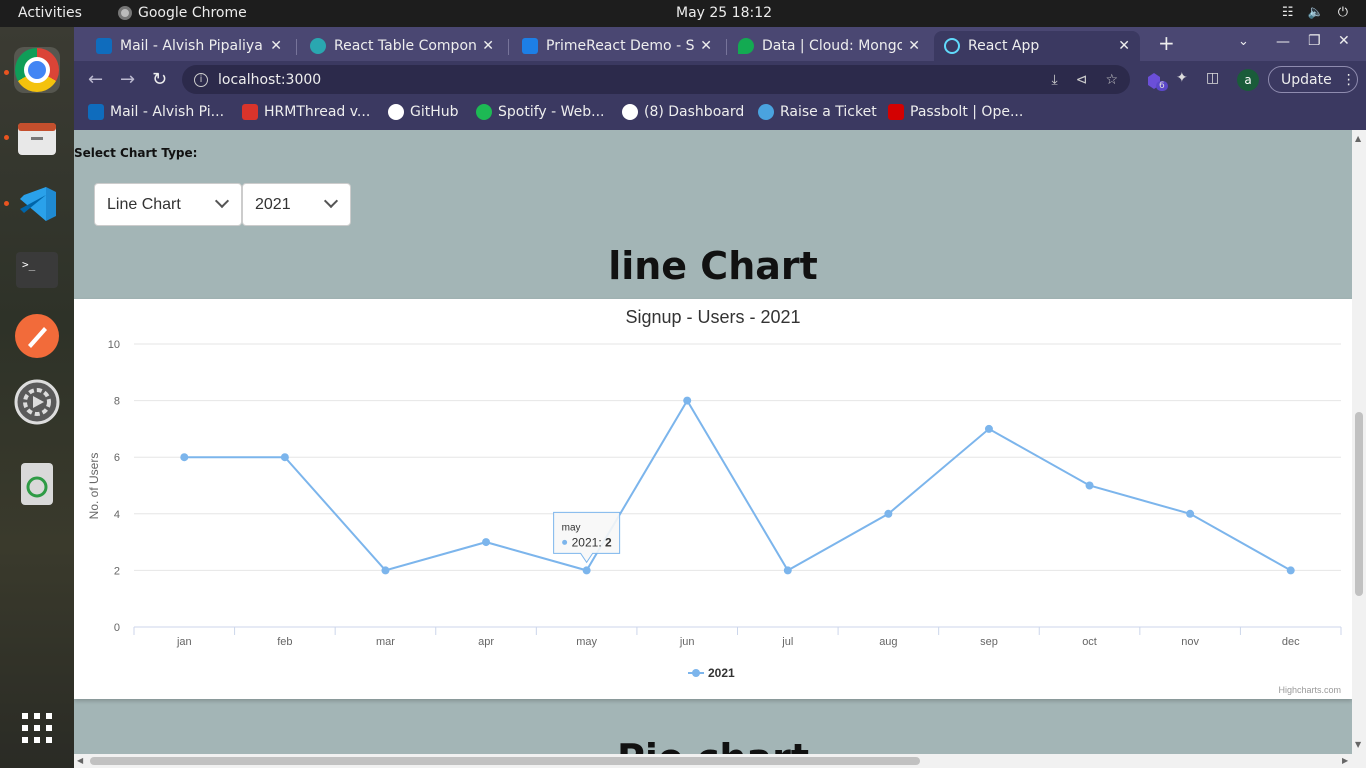 The height and width of the screenshot is (768, 1366). What do you see at coordinates (385, 570) in the screenshot?
I see `data-point-mar` at bounding box center [385, 570].